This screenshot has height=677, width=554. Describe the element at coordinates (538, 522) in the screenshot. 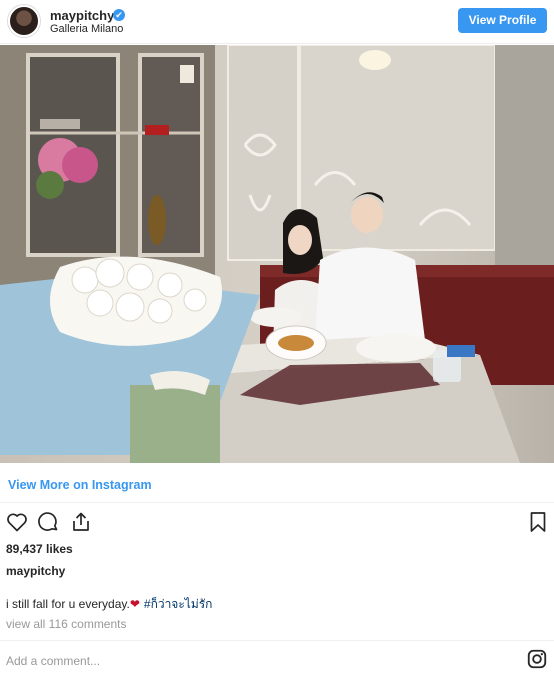

I see `bookmark-icon` at that location.